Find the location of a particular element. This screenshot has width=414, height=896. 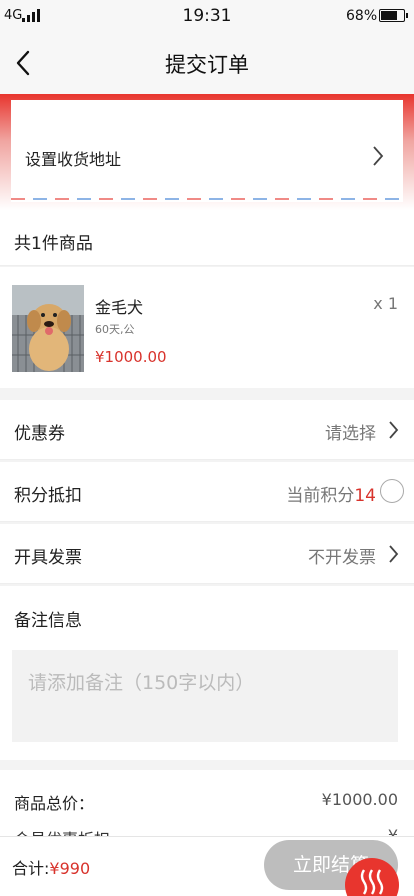

coupon-label: 优惠券 is located at coordinates (39, 434).